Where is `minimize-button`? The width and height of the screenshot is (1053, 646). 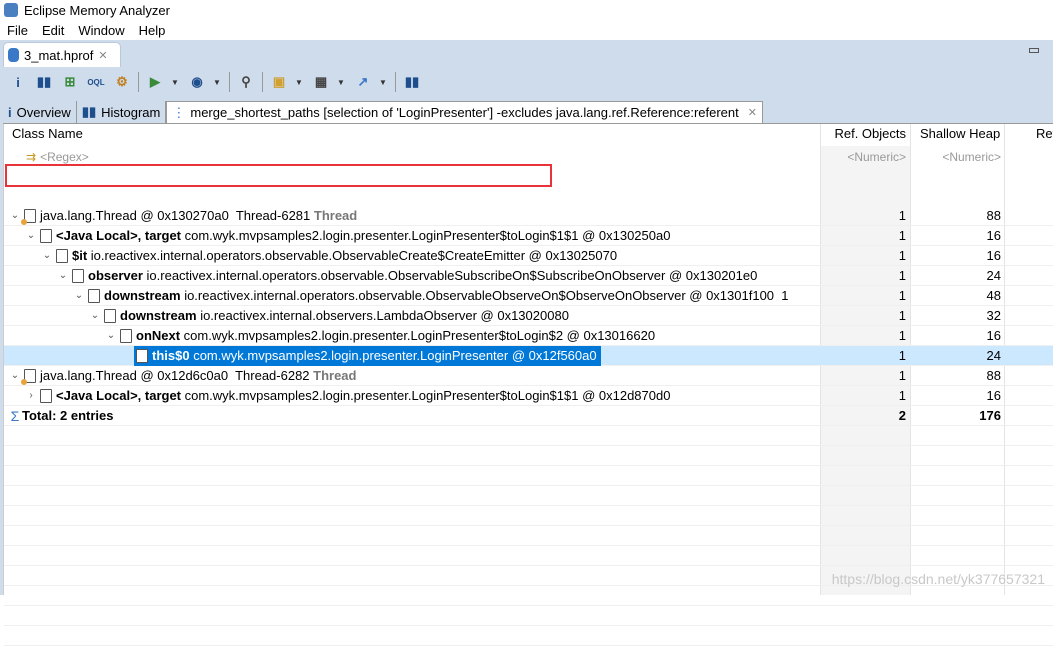 minimize-button is located at coordinates (1034, 50).